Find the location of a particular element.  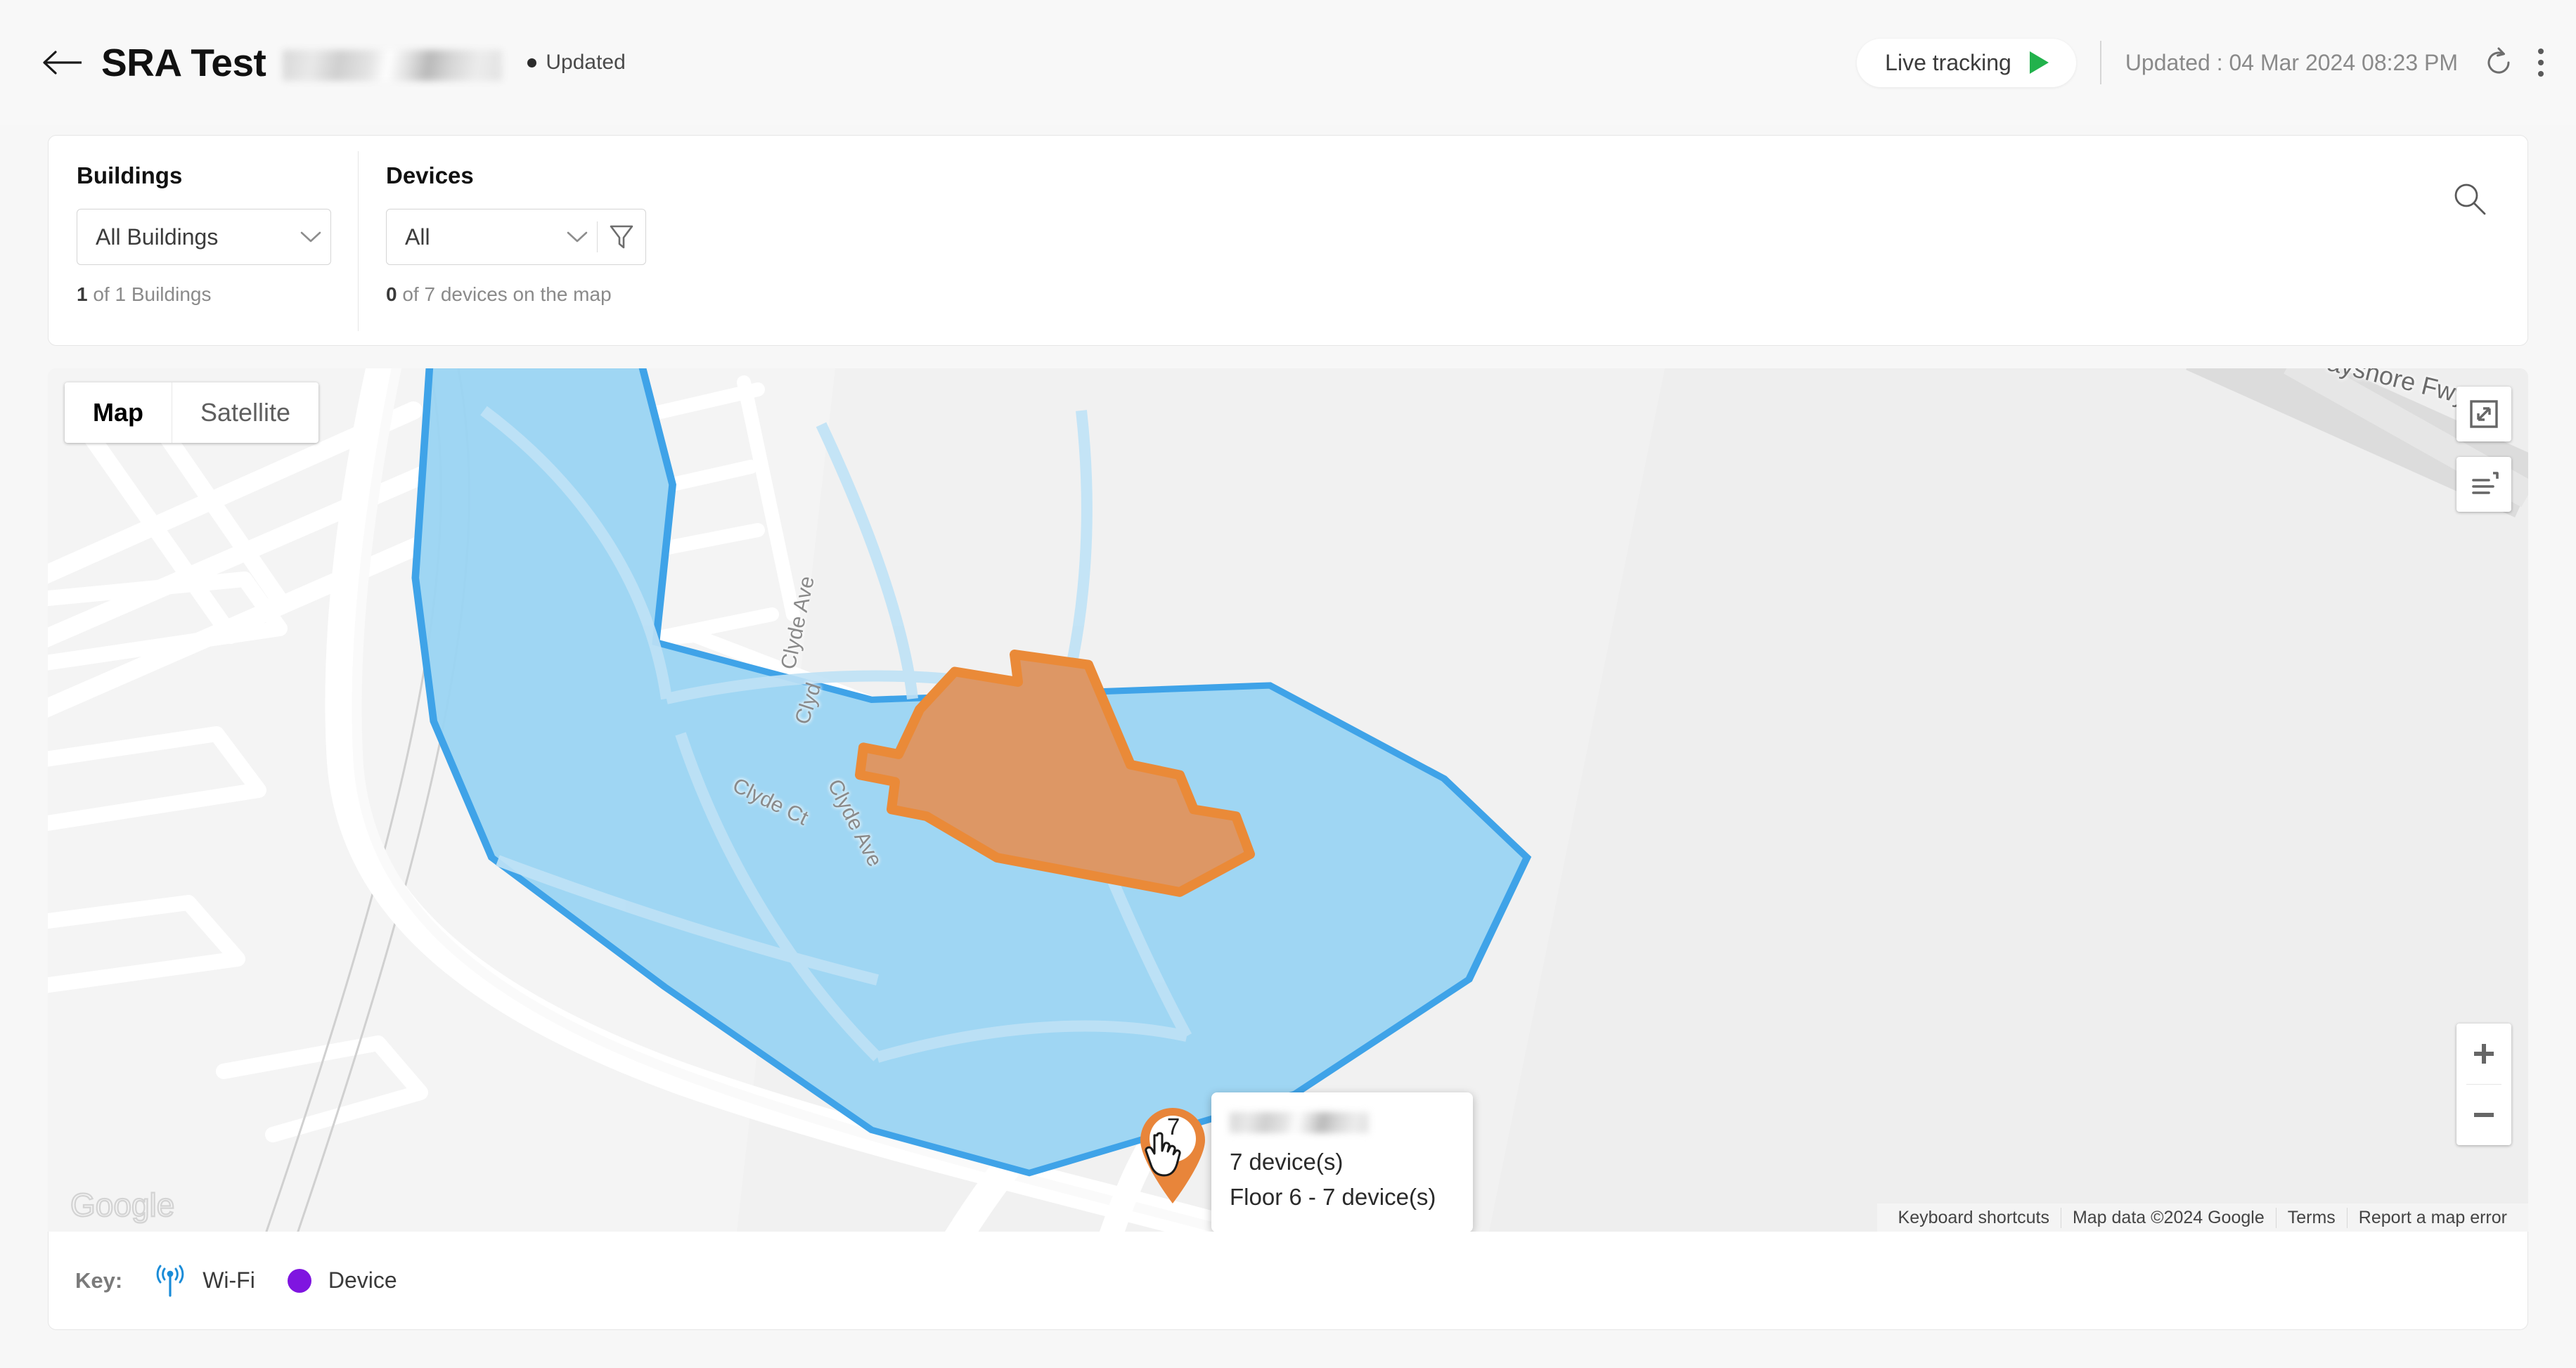

redacted-info-title is located at coordinates (1299, 1123).